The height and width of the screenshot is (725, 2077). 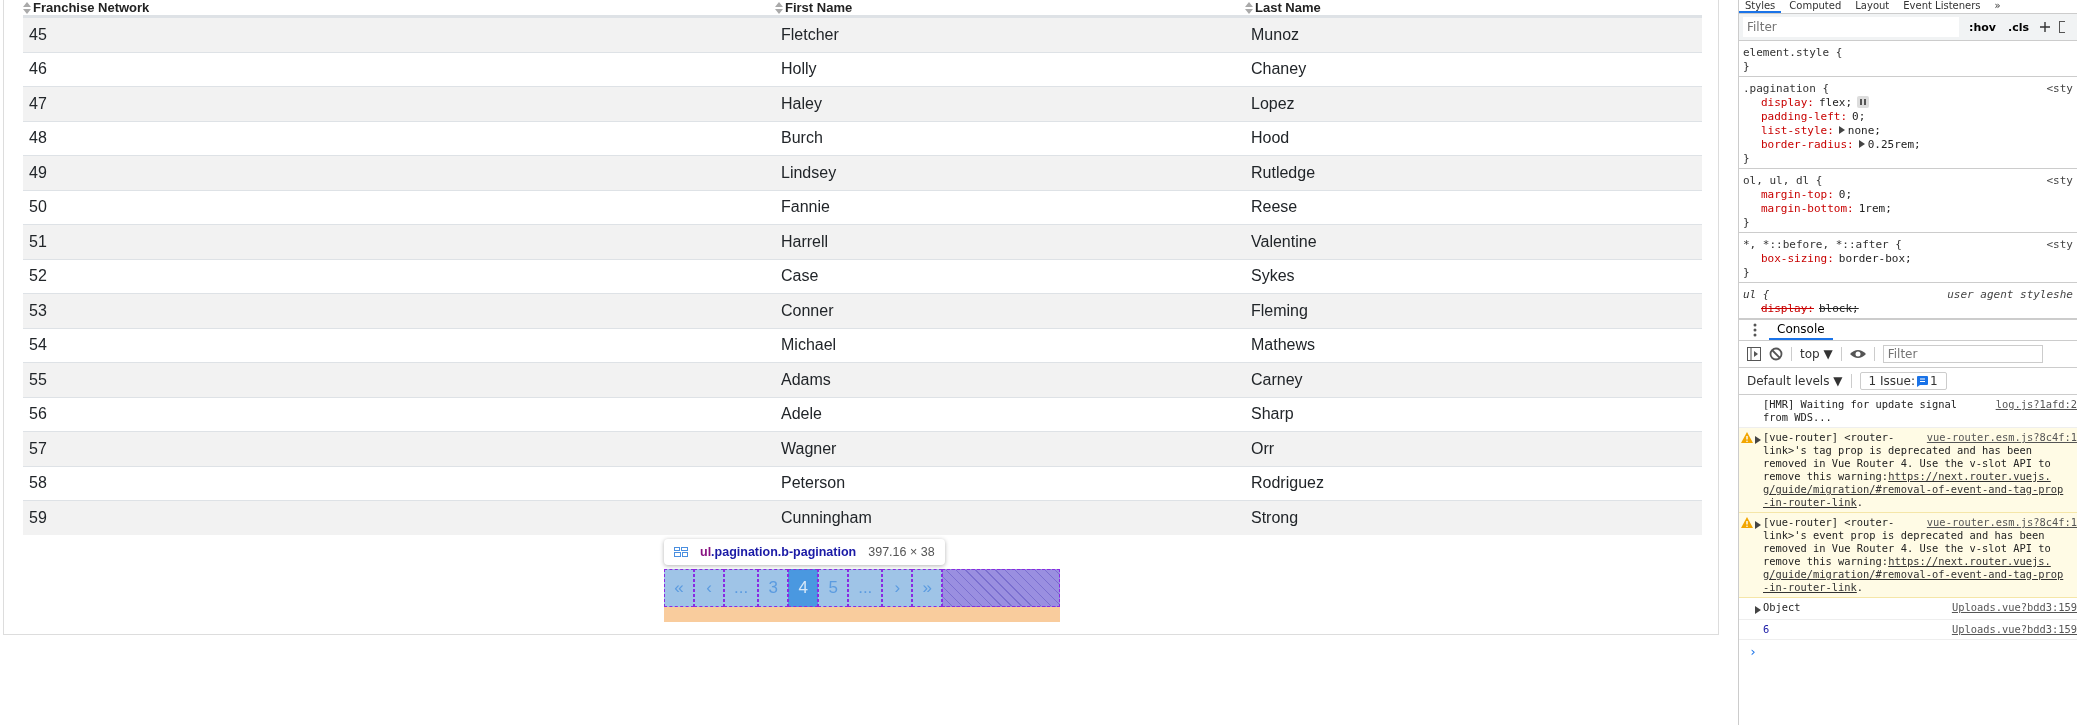 I want to click on table-cell: Orr, so click(x=1263, y=448).